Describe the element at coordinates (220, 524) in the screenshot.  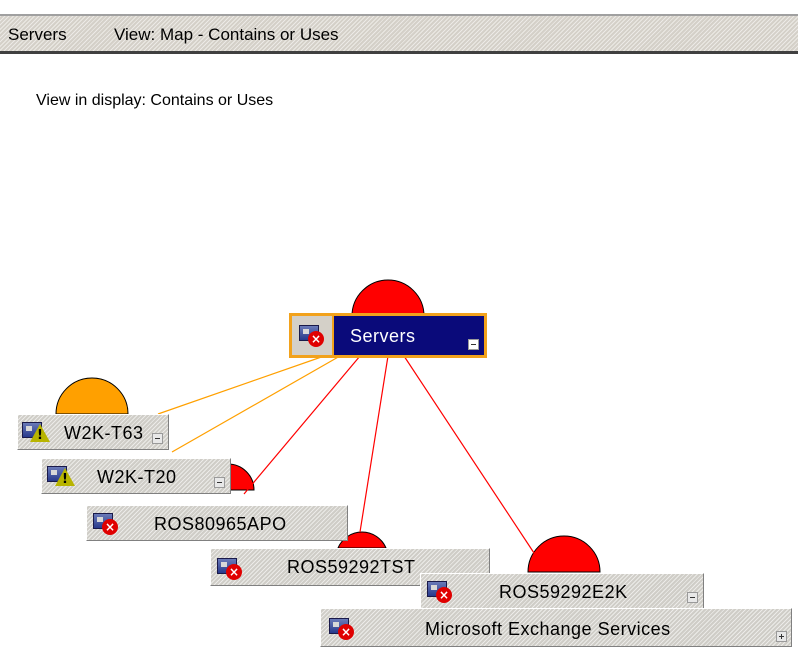
I see `node-label: ROS80965APO` at that location.